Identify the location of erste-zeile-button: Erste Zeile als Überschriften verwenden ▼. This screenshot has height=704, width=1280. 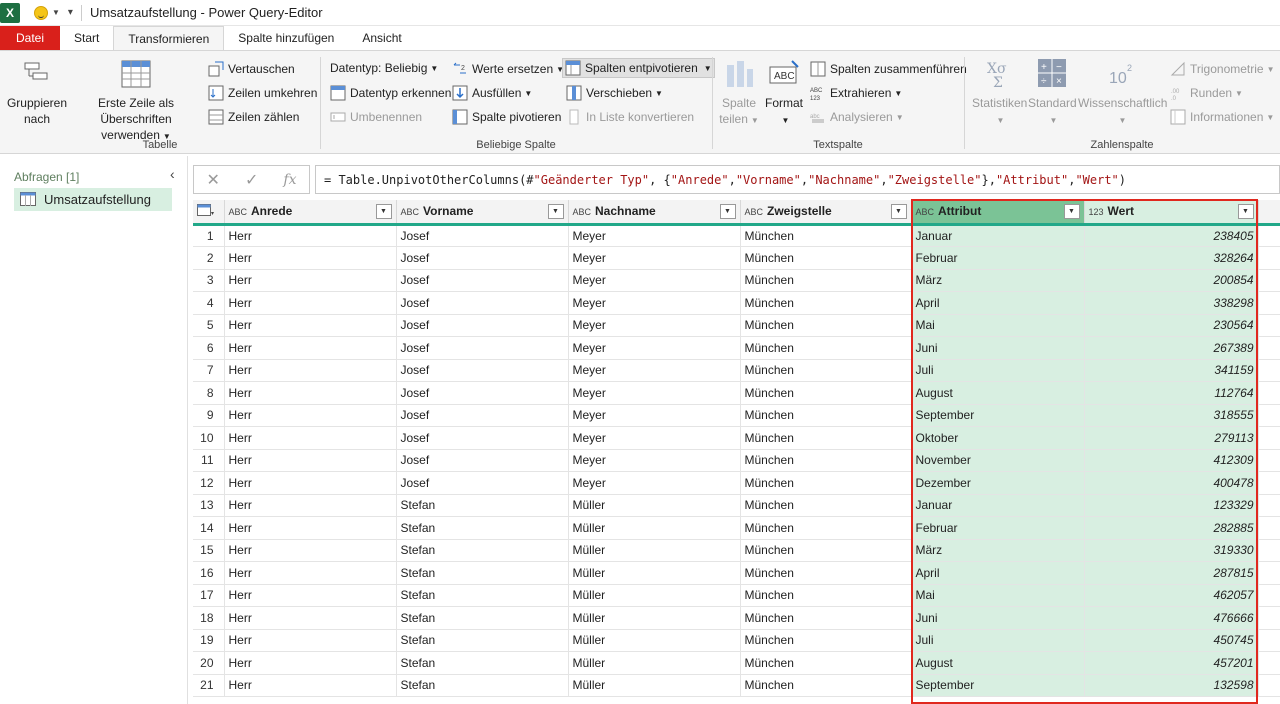
(136, 102).